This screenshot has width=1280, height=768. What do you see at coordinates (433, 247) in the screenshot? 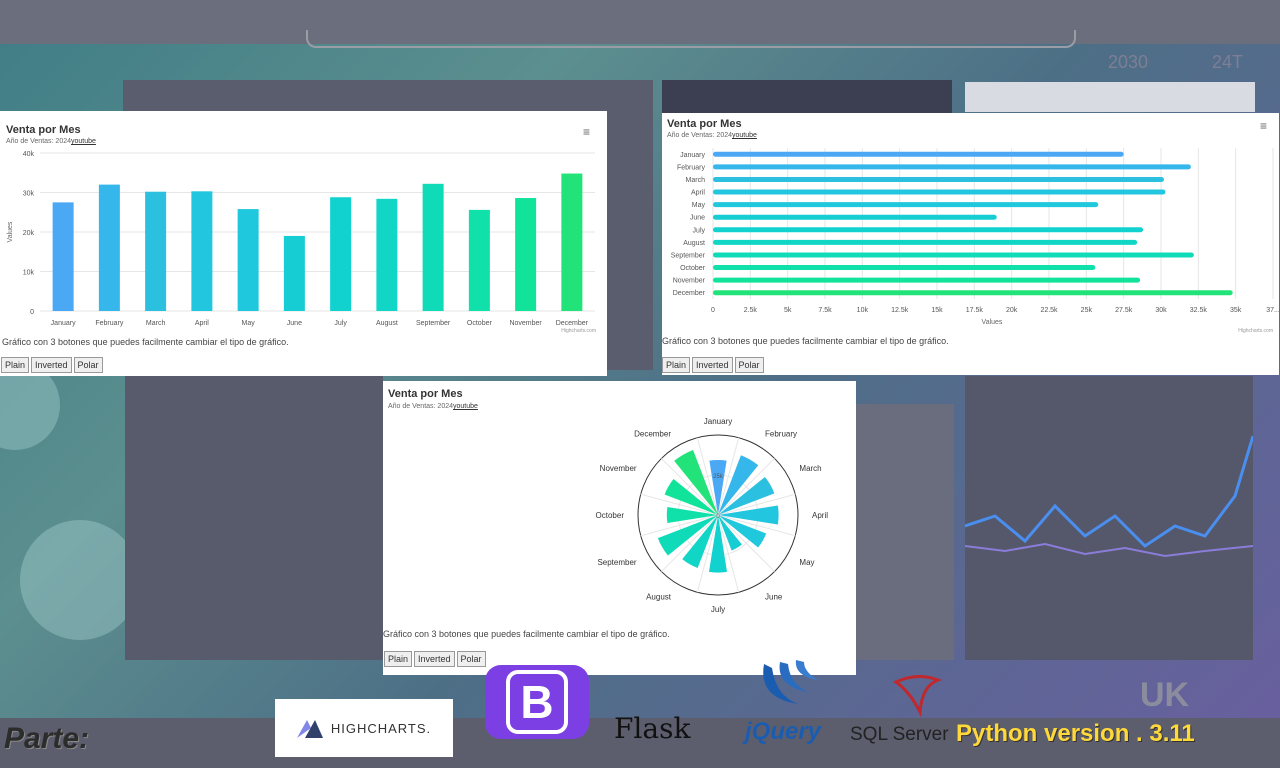
I see `bar-september` at bounding box center [433, 247].